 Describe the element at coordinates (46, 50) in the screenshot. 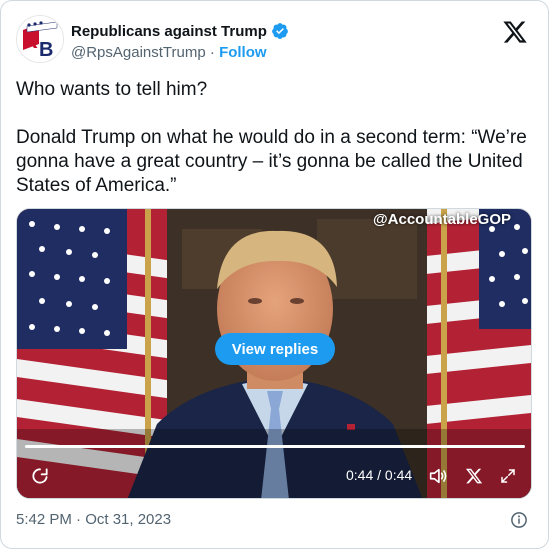

I see `avatar-letter-b: B` at that location.